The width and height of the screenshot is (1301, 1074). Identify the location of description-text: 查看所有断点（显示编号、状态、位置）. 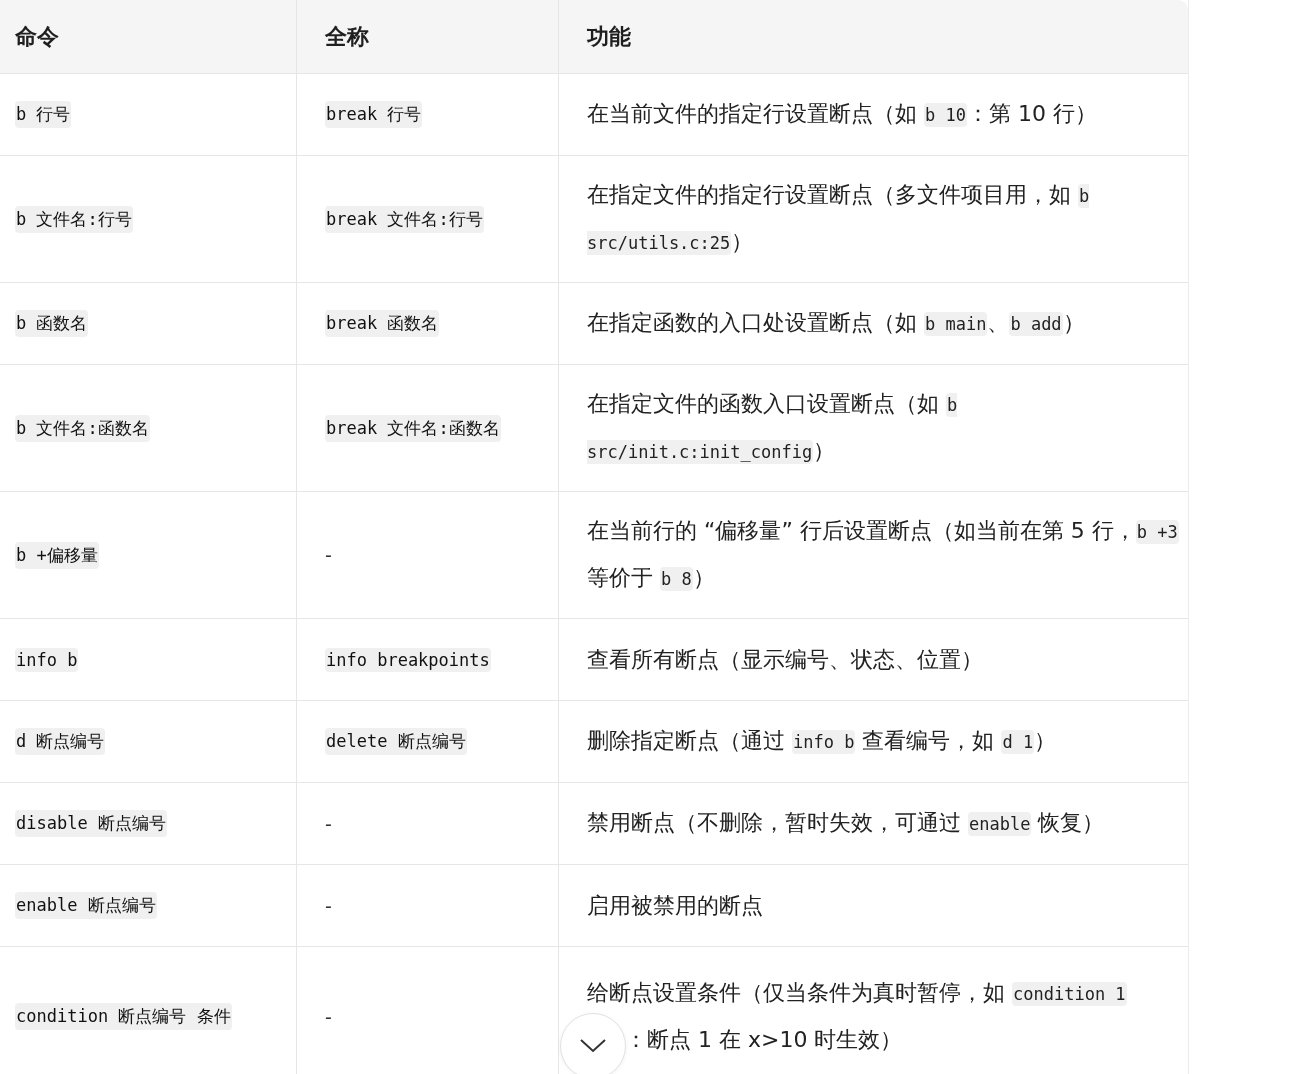
(785, 659).